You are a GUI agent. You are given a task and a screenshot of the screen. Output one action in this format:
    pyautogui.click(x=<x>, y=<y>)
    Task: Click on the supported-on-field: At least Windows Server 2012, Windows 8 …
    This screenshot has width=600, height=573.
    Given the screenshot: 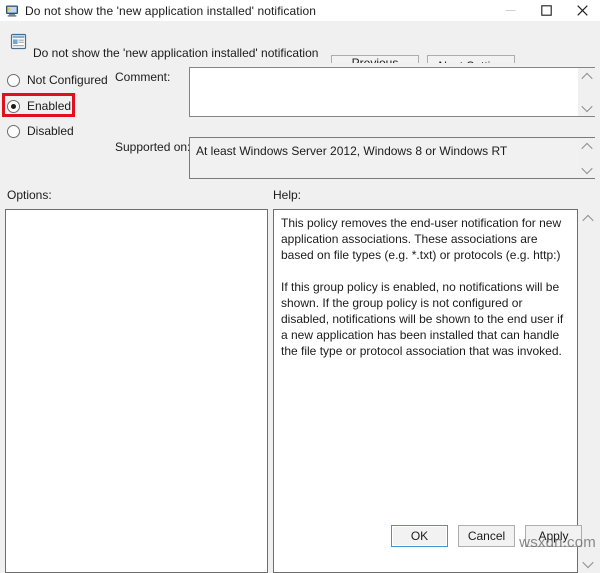 What is the action you would take?
    pyautogui.click(x=392, y=158)
    